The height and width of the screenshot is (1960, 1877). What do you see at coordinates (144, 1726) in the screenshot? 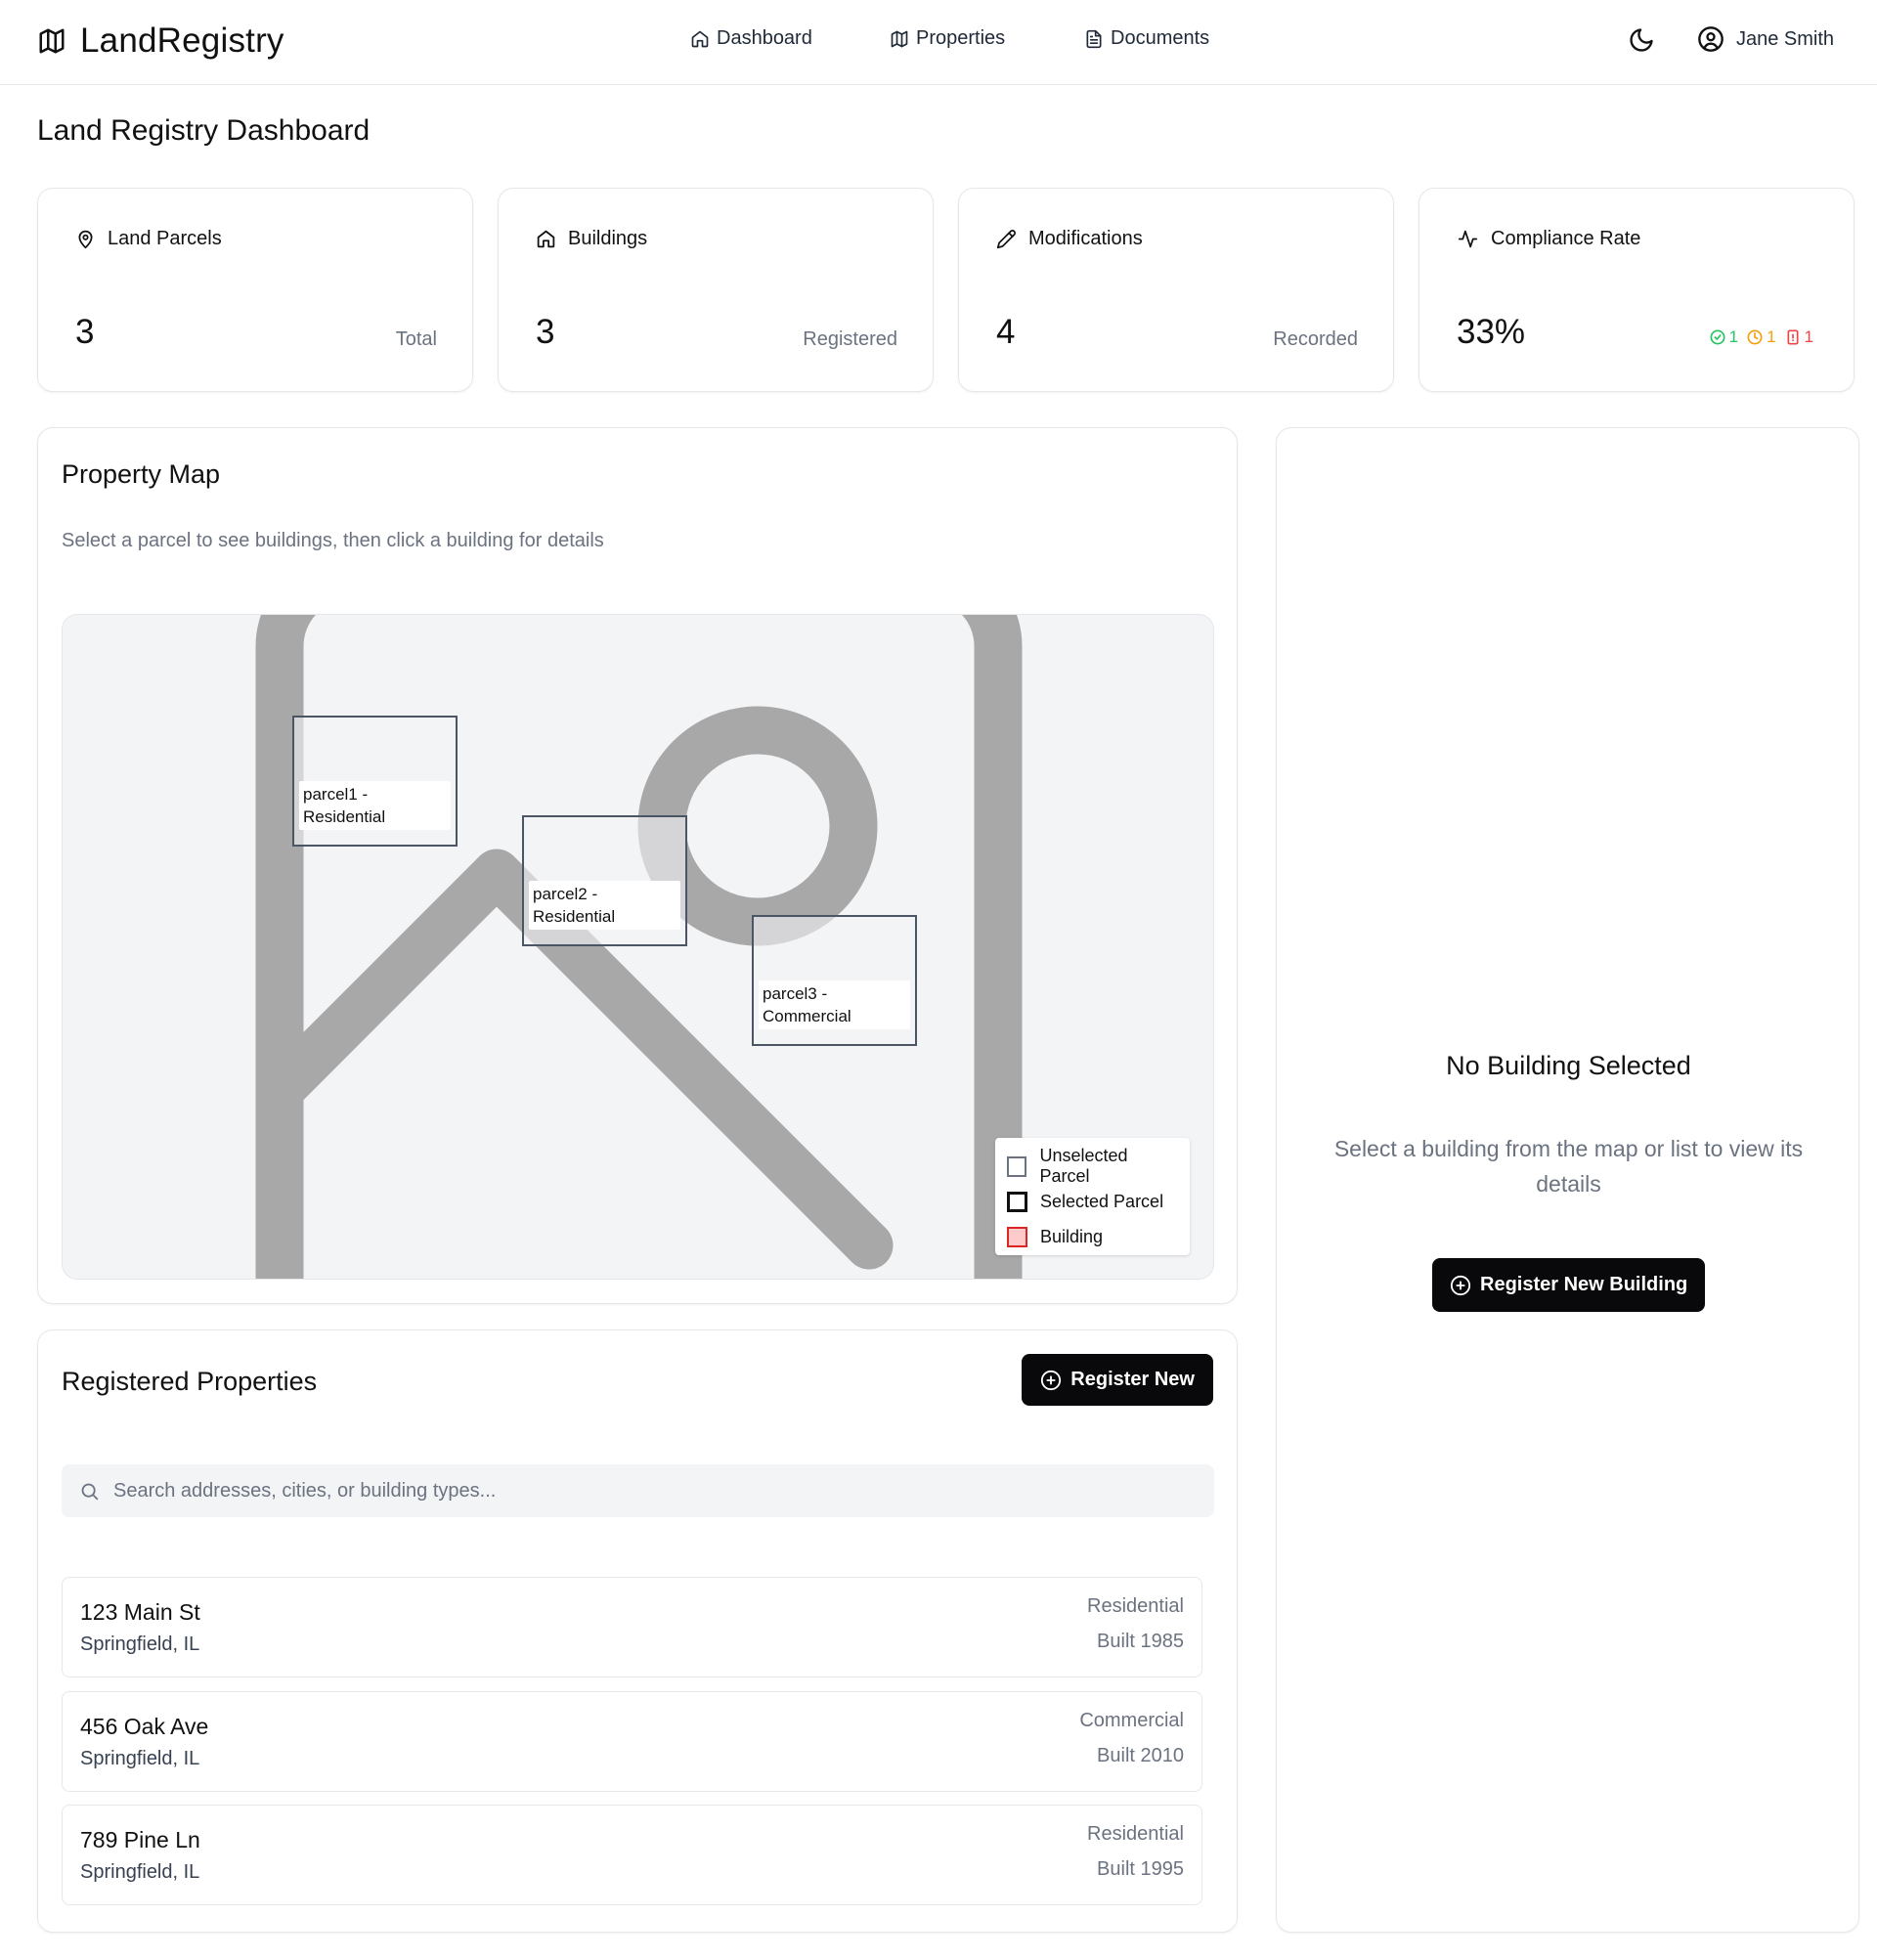
I see `property-address: 456 Oak Ave` at bounding box center [144, 1726].